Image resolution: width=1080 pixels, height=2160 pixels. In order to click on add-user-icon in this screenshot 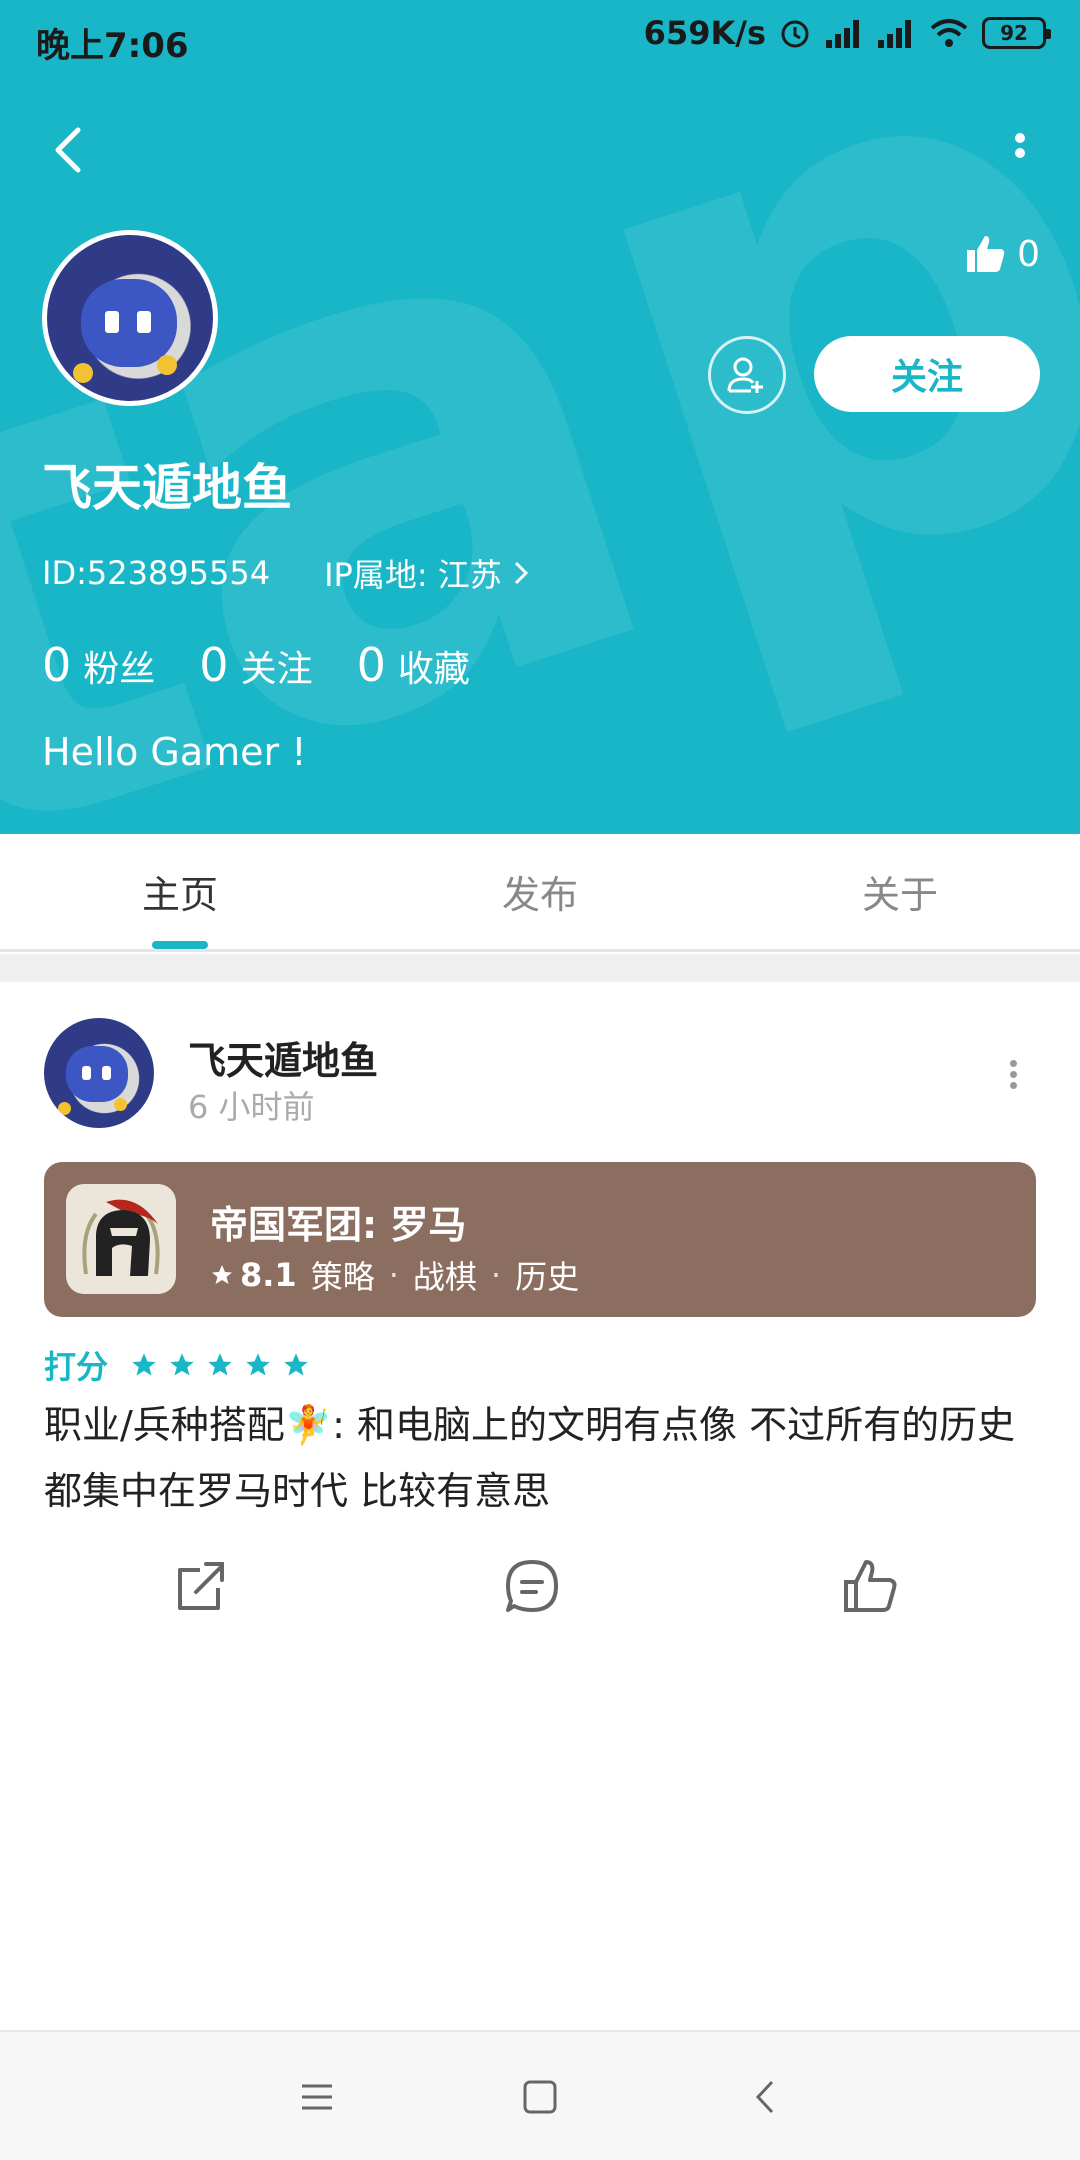, I will do `click(745, 375)`.